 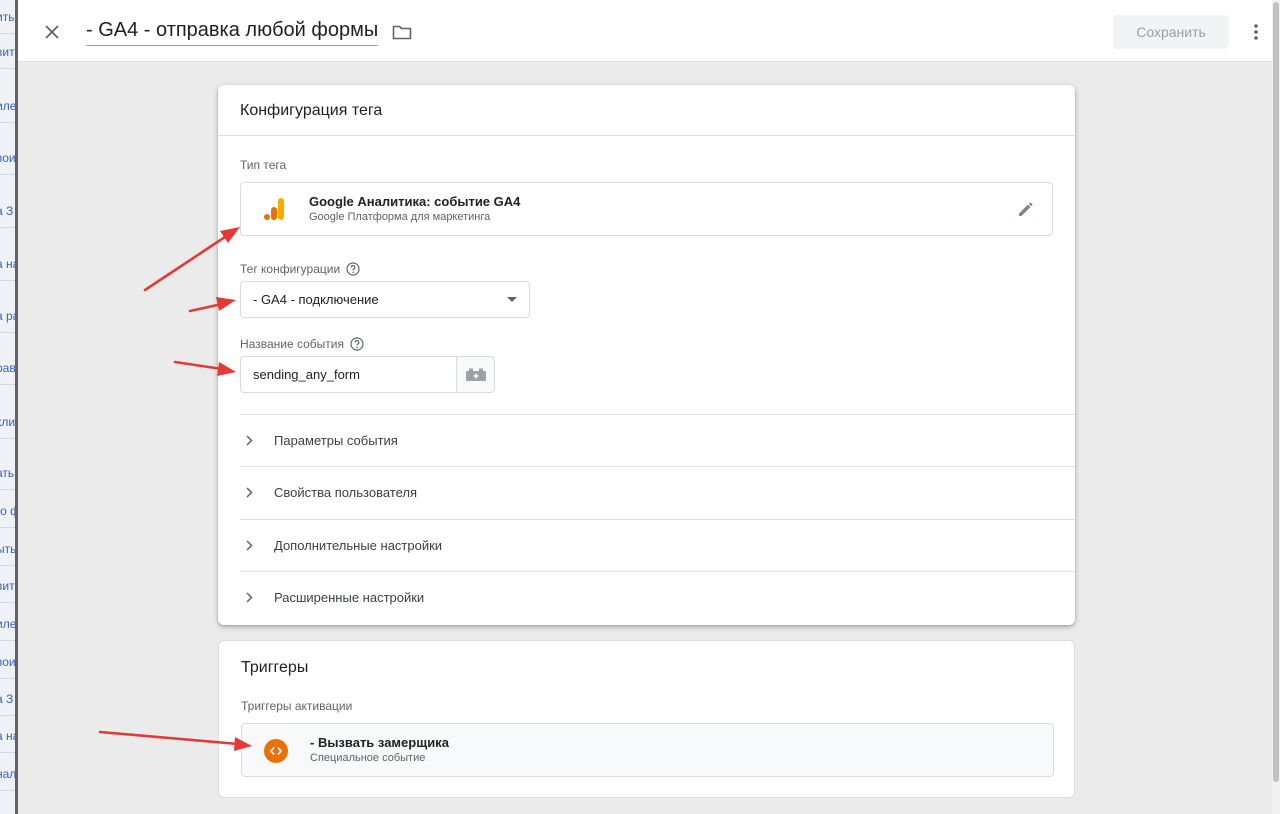 I want to click on tag-type-label: Тип тега, so click(x=263, y=165).